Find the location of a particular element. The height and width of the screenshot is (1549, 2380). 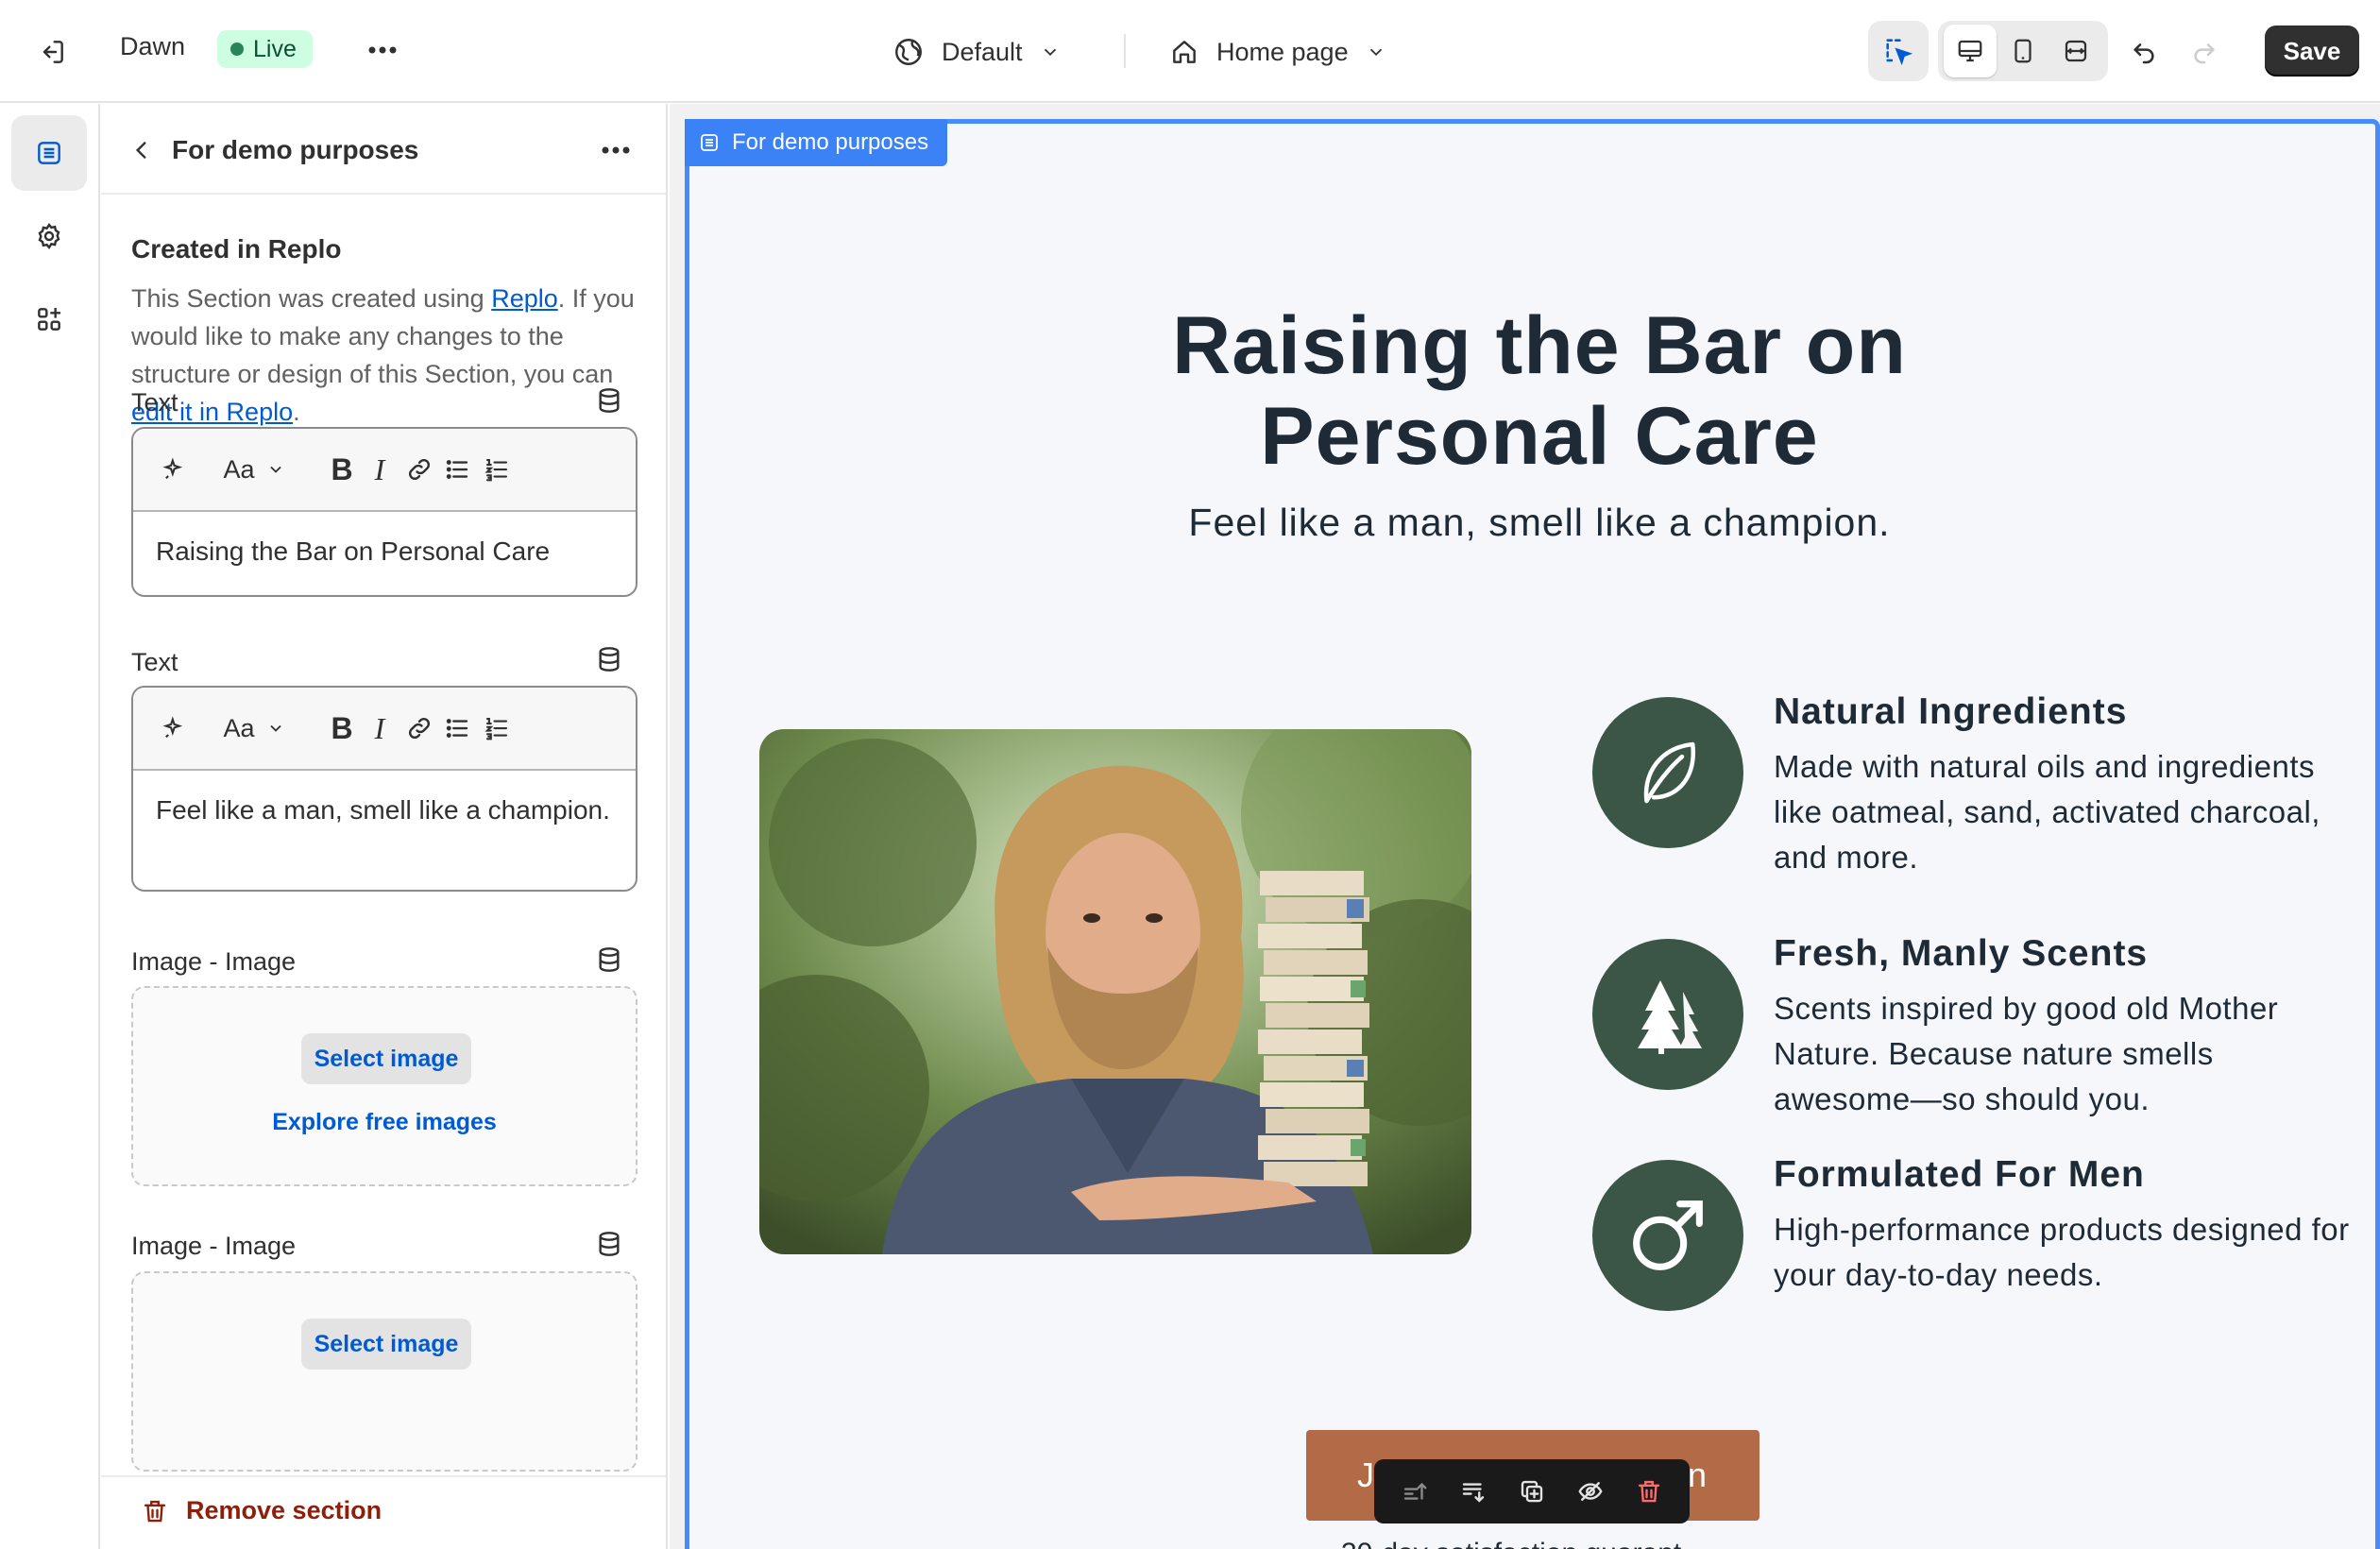

topbar-divider is located at coordinates (1125, 51).